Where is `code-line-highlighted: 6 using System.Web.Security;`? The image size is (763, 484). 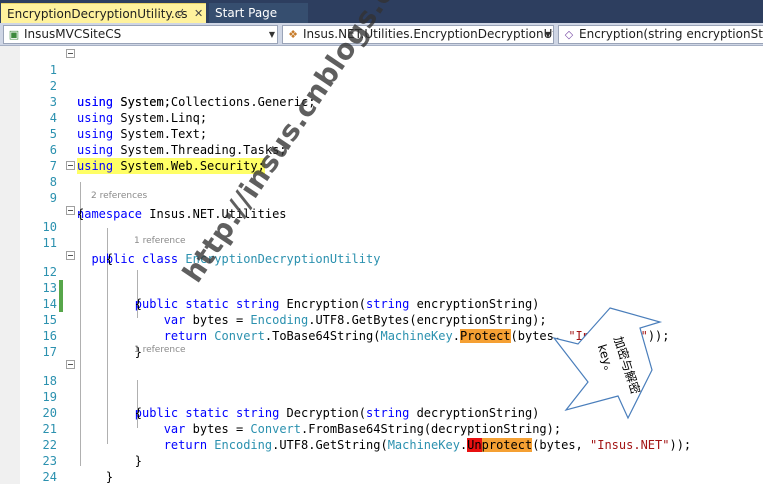
code-line-highlighted: 6 using System.Web.Security; is located at coordinates (381, 150).